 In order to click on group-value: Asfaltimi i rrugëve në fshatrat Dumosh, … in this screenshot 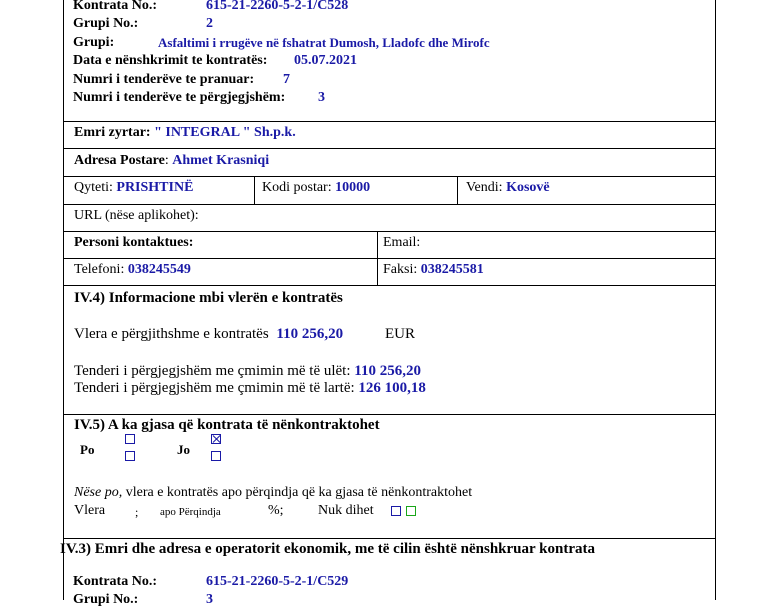, I will do `click(324, 42)`.